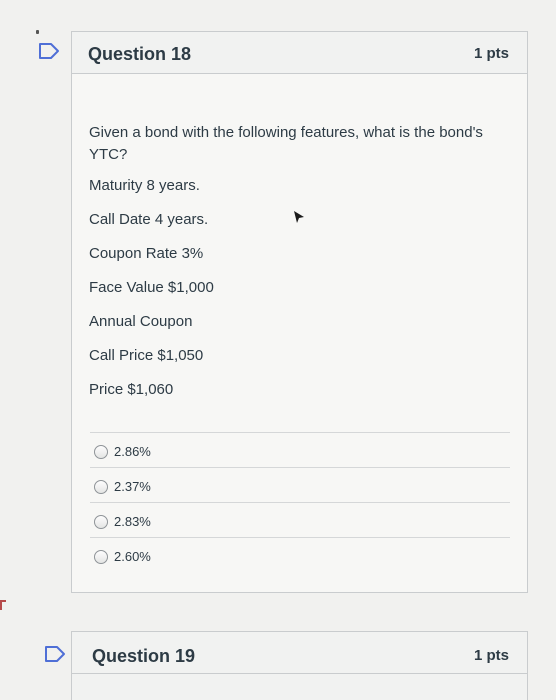 This screenshot has width=556, height=700. What do you see at coordinates (141, 321) in the screenshot?
I see `feature-annual-coupon: Annual Coupon` at bounding box center [141, 321].